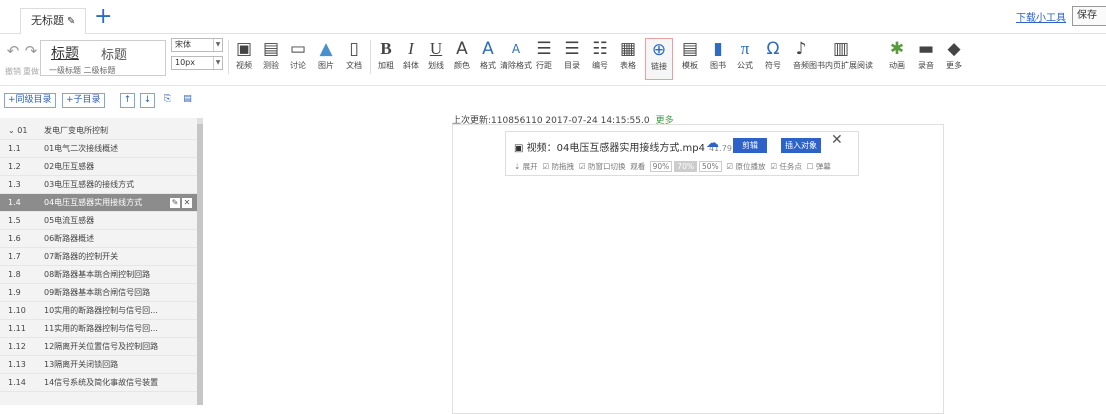  I want to click on outline-item: 1.6 06断路器概述, so click(98, 239).